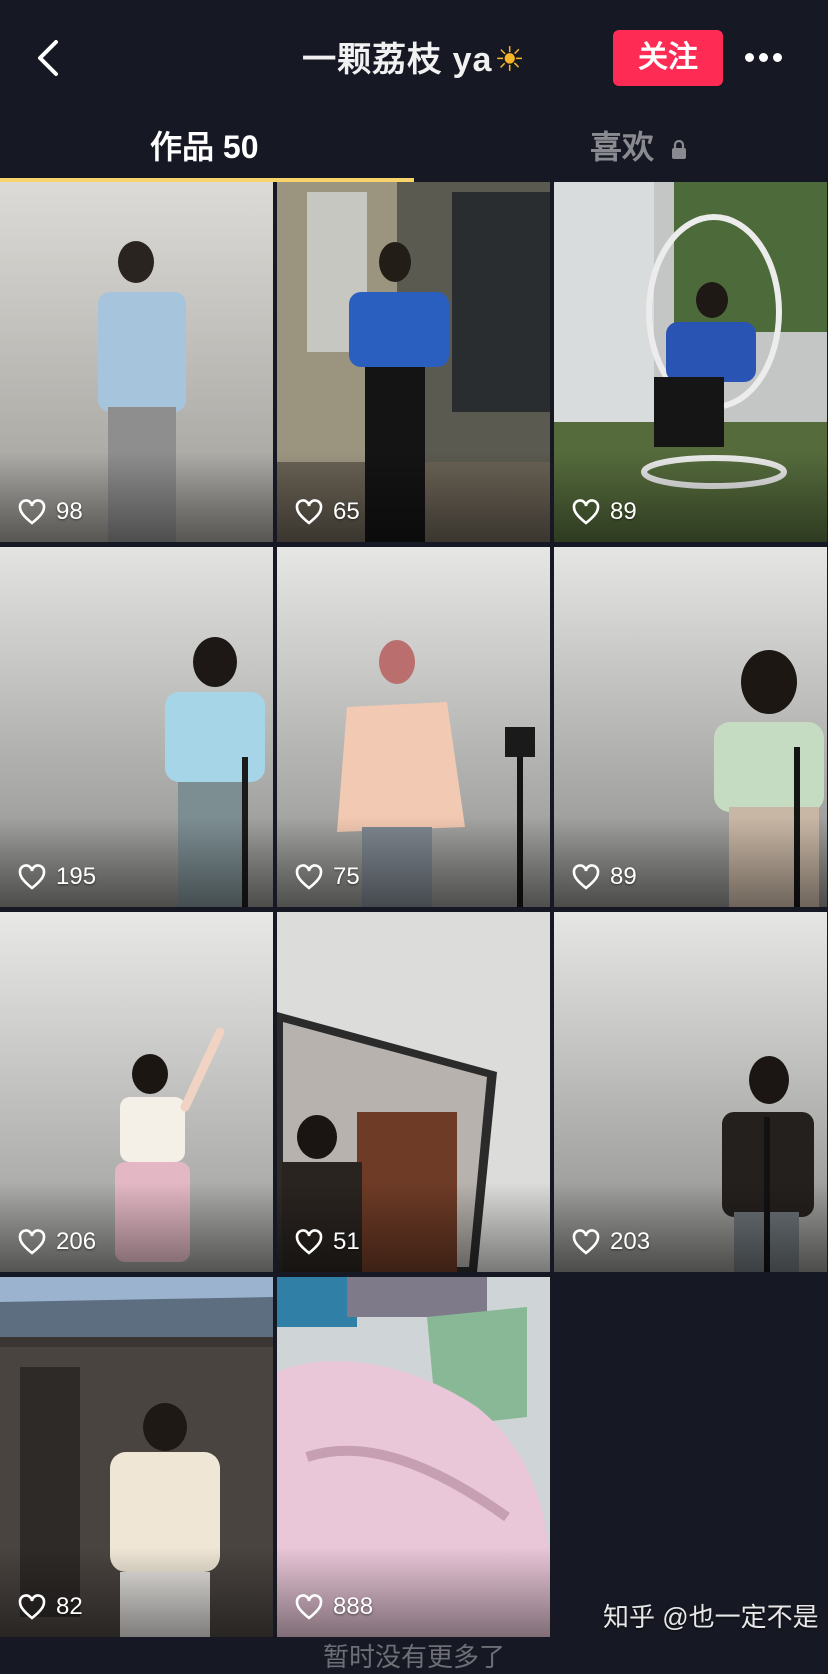 The width and height of the screenshot is (828, 1674). What do you see at coordinates (413, 727) in the screenshot?
I see `video-thumbnail: 75` at bounding box center [413, 727].